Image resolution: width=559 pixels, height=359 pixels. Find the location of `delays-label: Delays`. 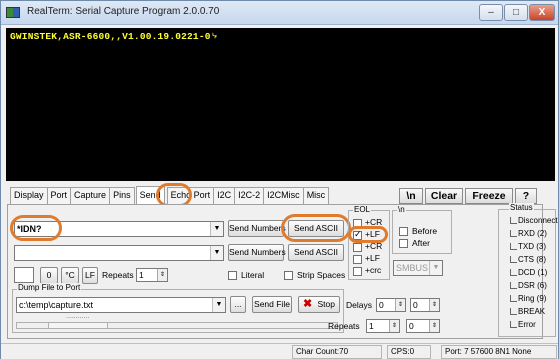

delays-label: Delays is located at coordinates (359, 305).